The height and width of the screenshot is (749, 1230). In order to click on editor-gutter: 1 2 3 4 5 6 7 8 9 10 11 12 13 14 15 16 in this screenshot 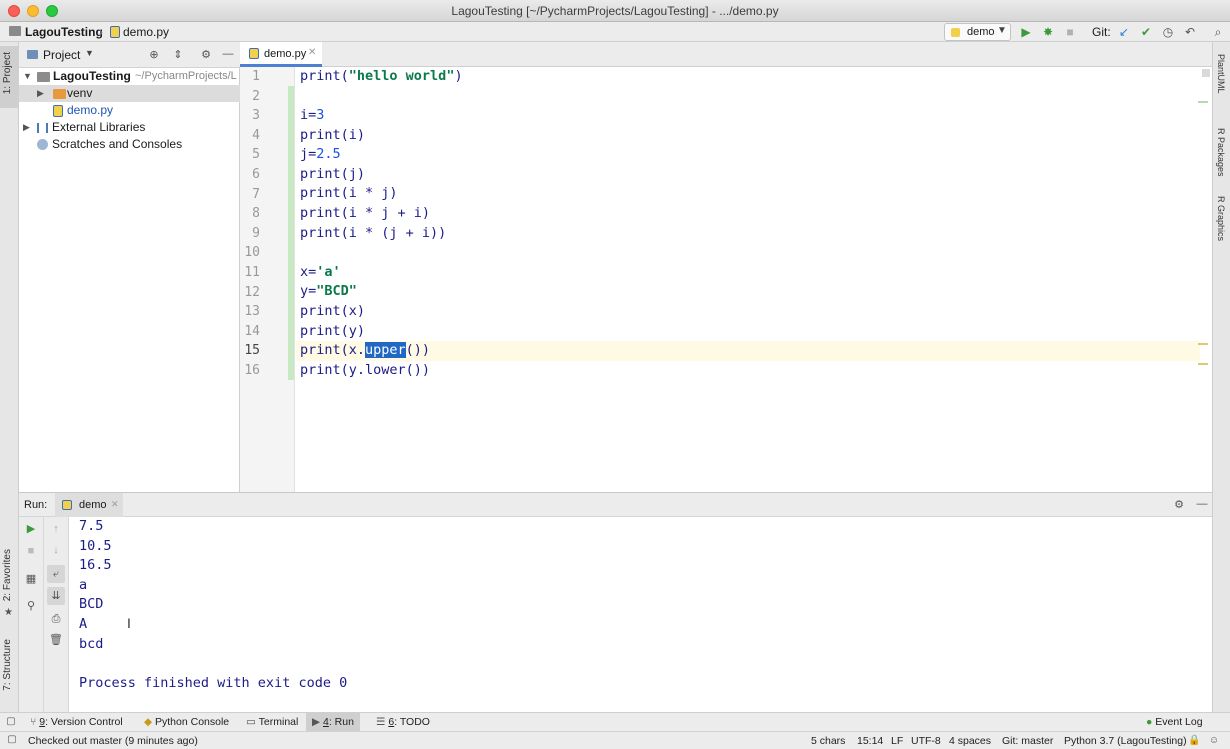, I will do `click(267, 279)`.